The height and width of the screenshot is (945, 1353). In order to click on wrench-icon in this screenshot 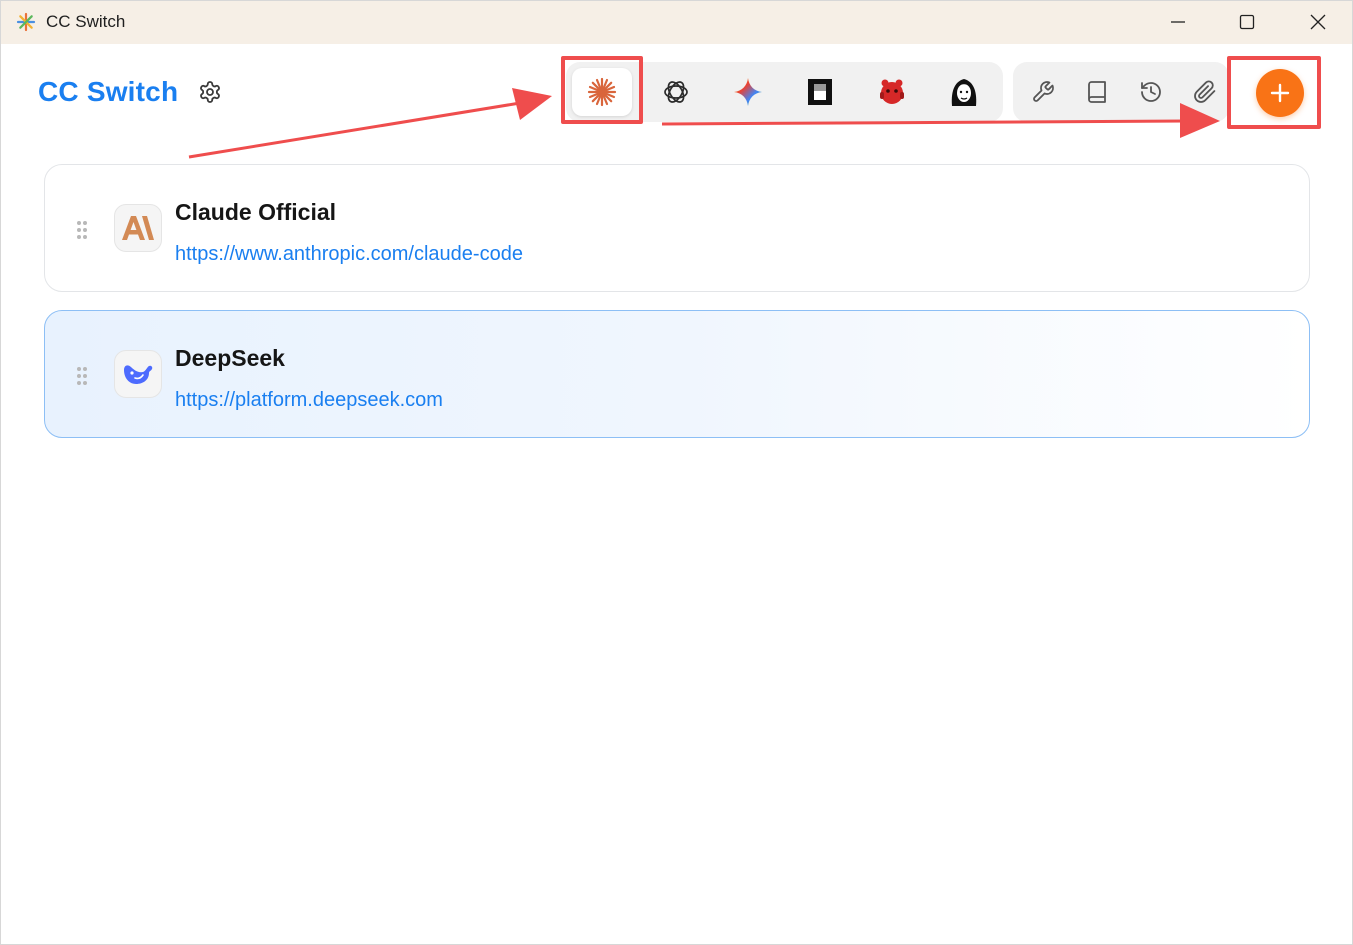, I will do `click(1043, 91)`.